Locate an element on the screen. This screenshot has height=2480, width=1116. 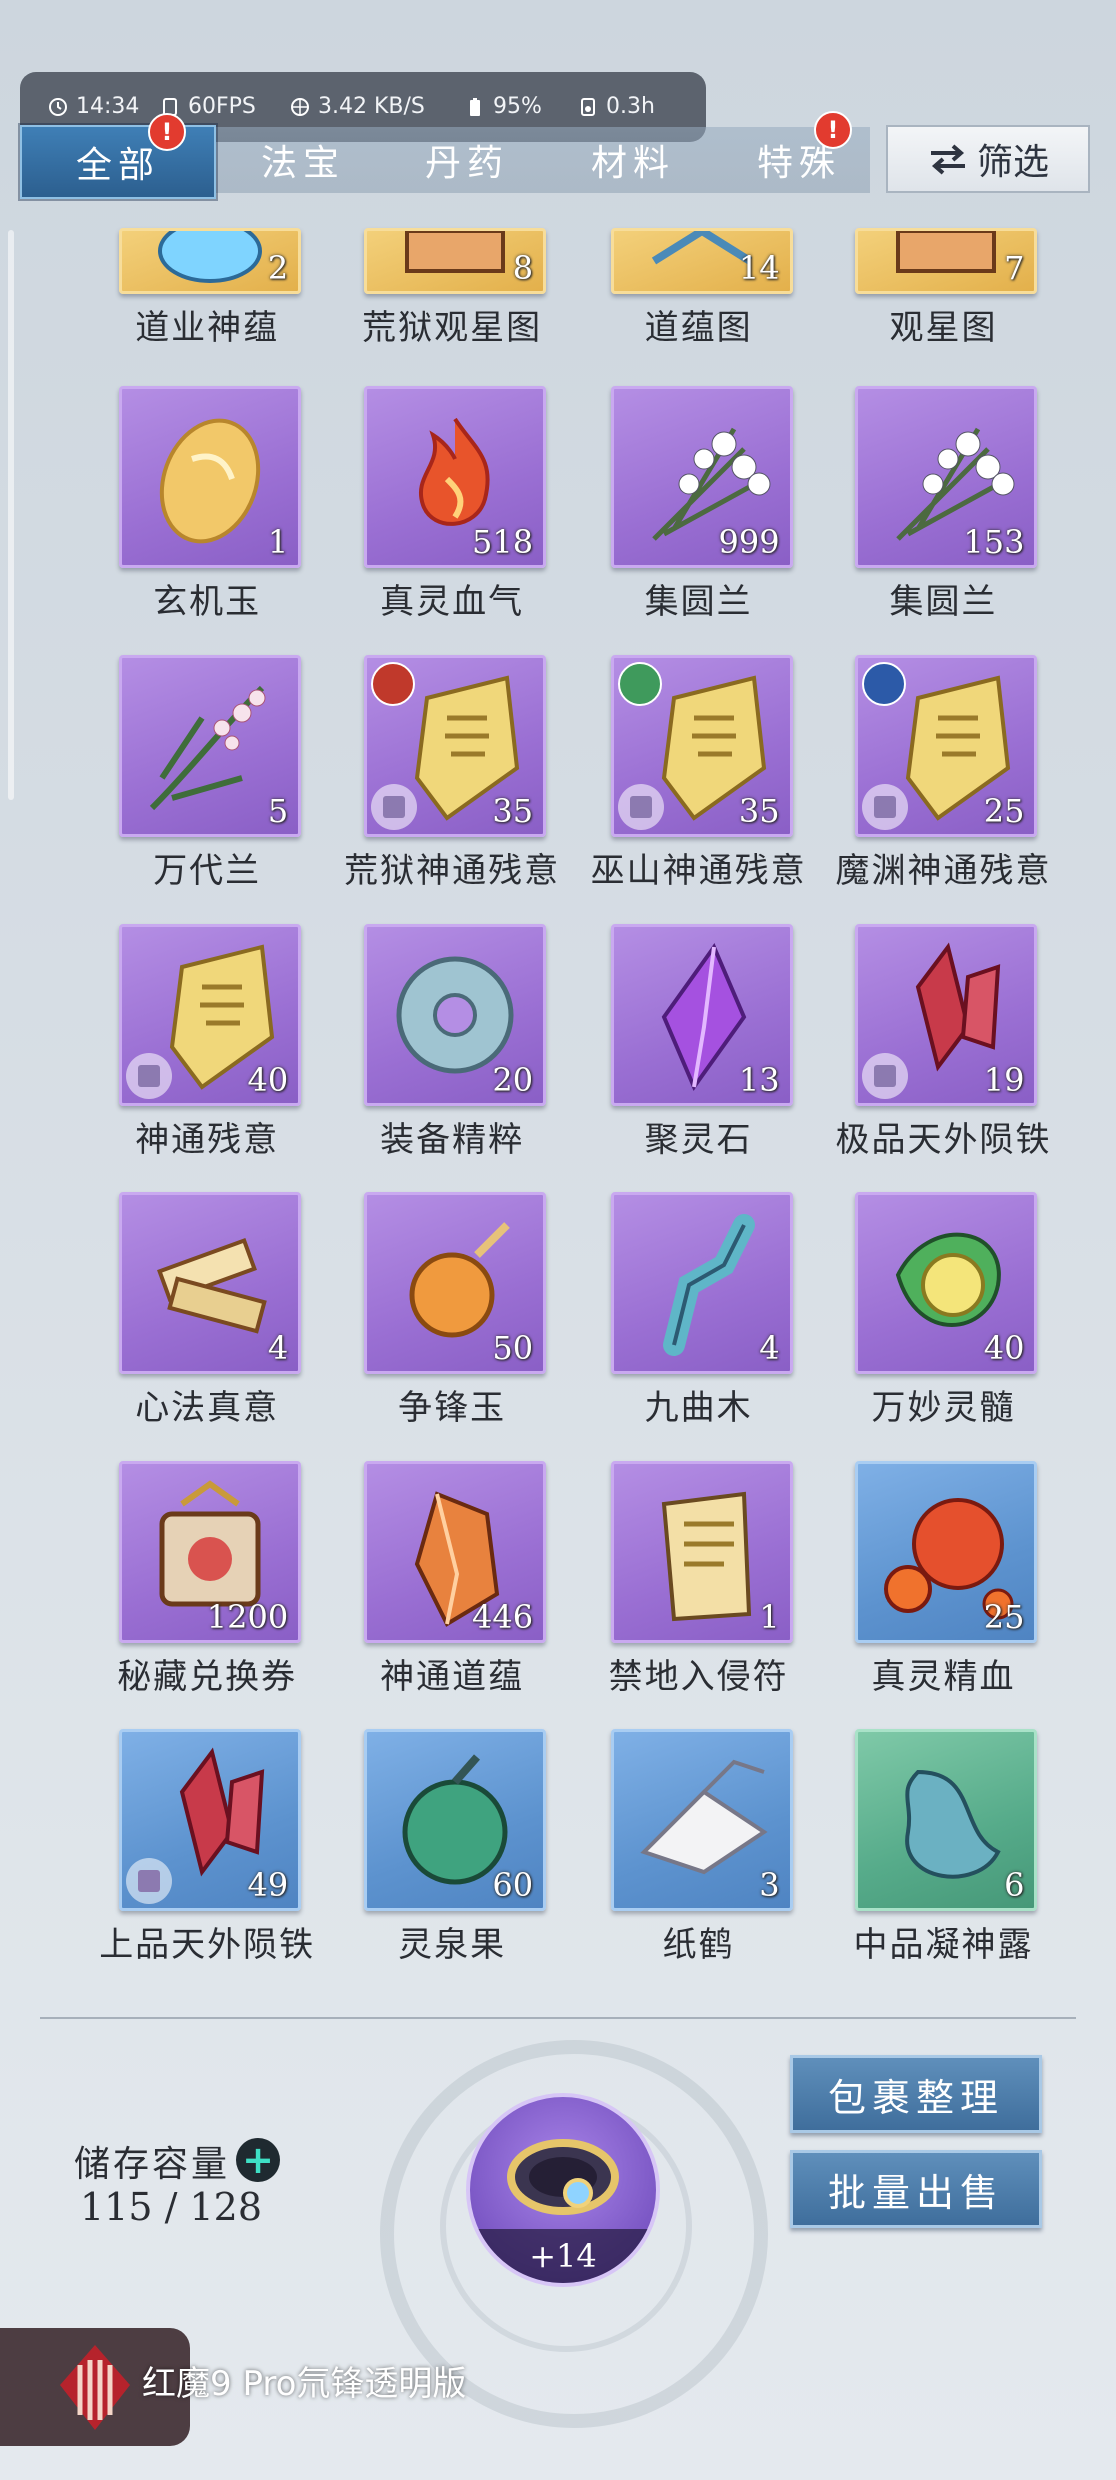
item-card: 6 is located at coordinates (946, 1820).